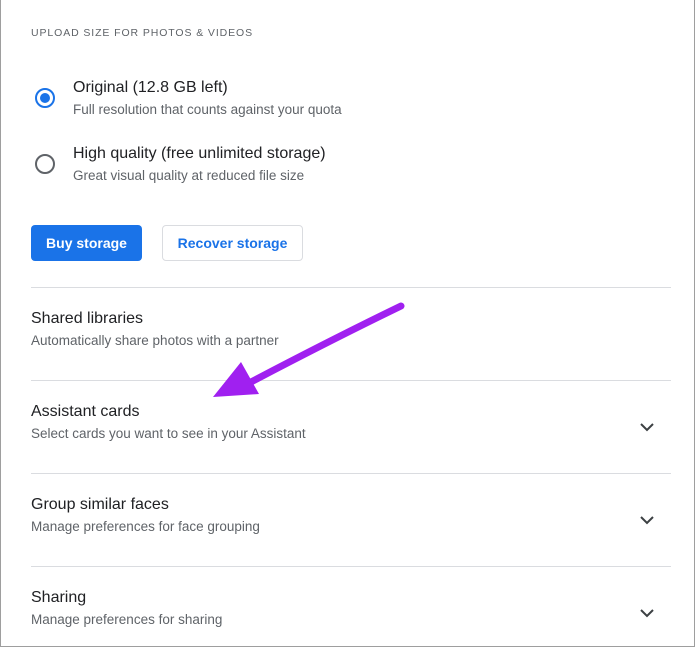 Image resolution: width=695 pixels, height=647 pixels. Describe the element at coordinates (127, 619) in the screenshot. I see `setting-sharing-subtitle: Manage preferences for sharing` at that location.